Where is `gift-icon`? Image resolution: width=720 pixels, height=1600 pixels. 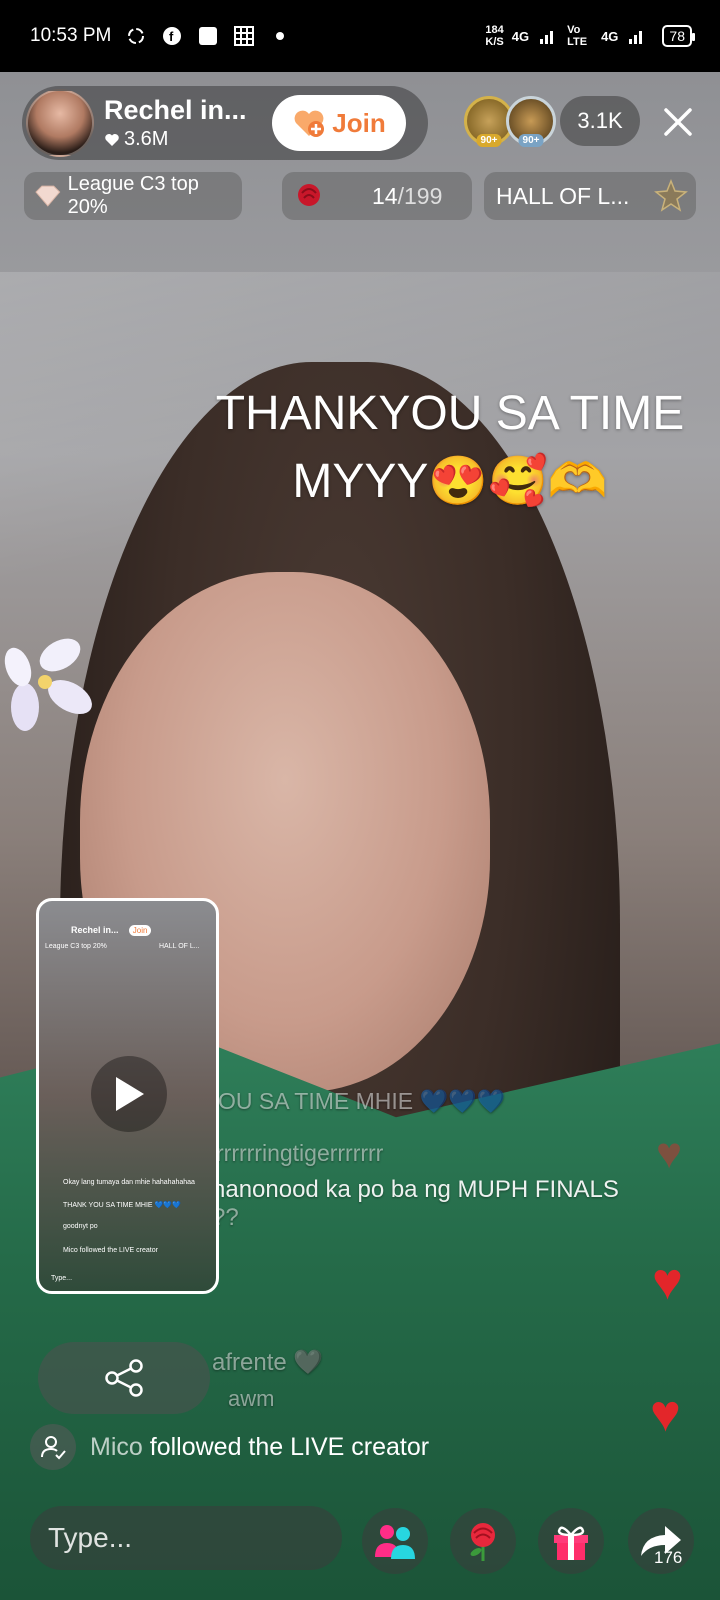
gift-icon is located at coordinates (571, 1543).